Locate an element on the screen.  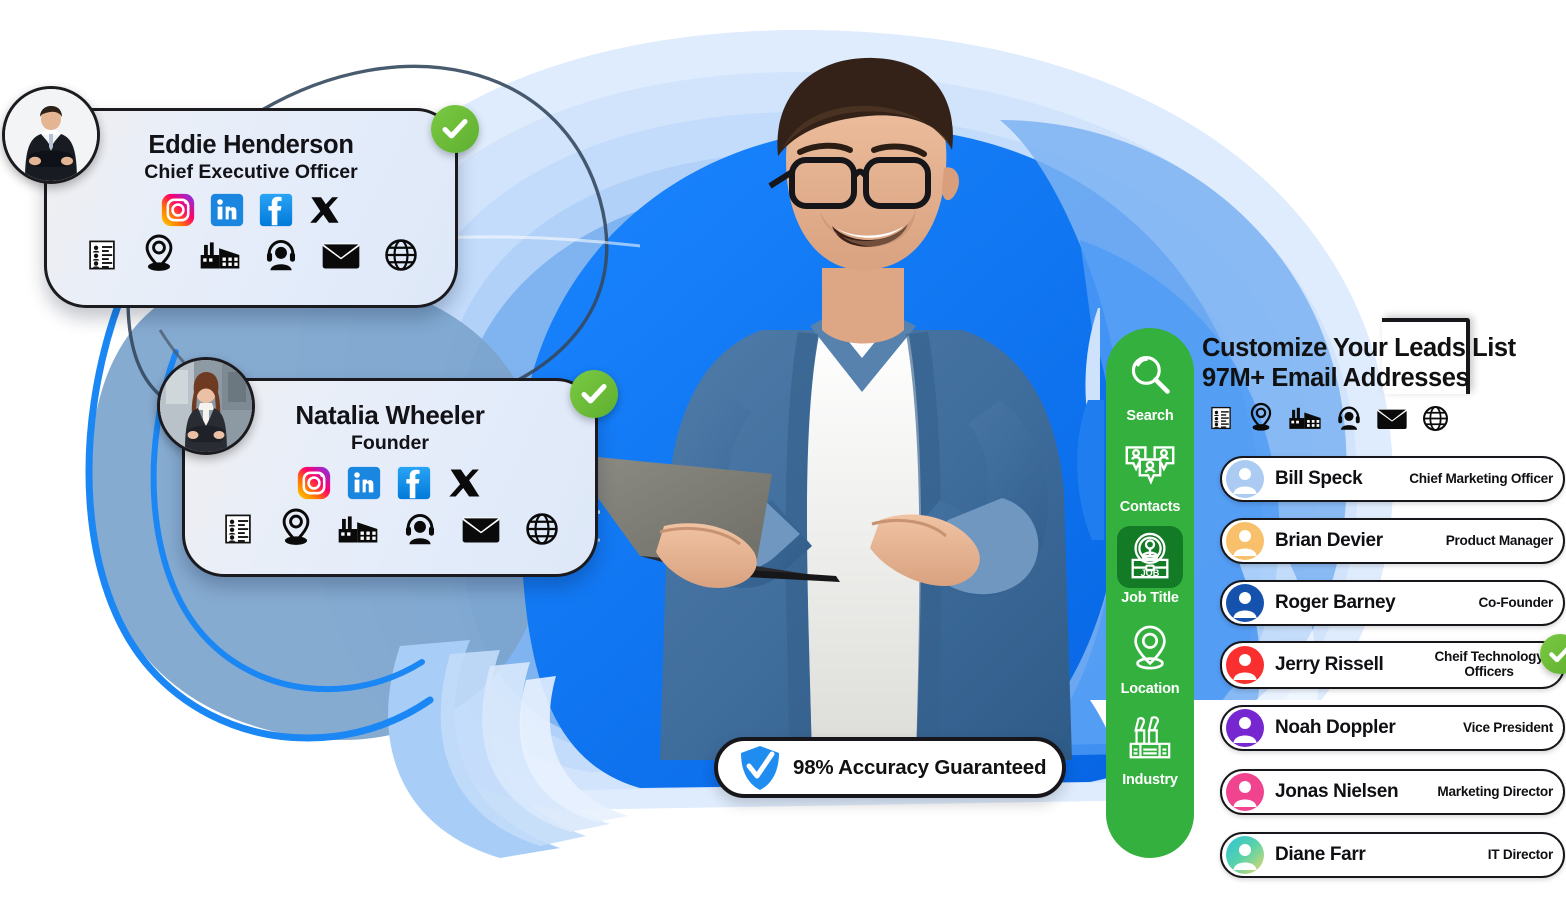
rail-item-industry: Industry is located at coordinates (1150, 748).